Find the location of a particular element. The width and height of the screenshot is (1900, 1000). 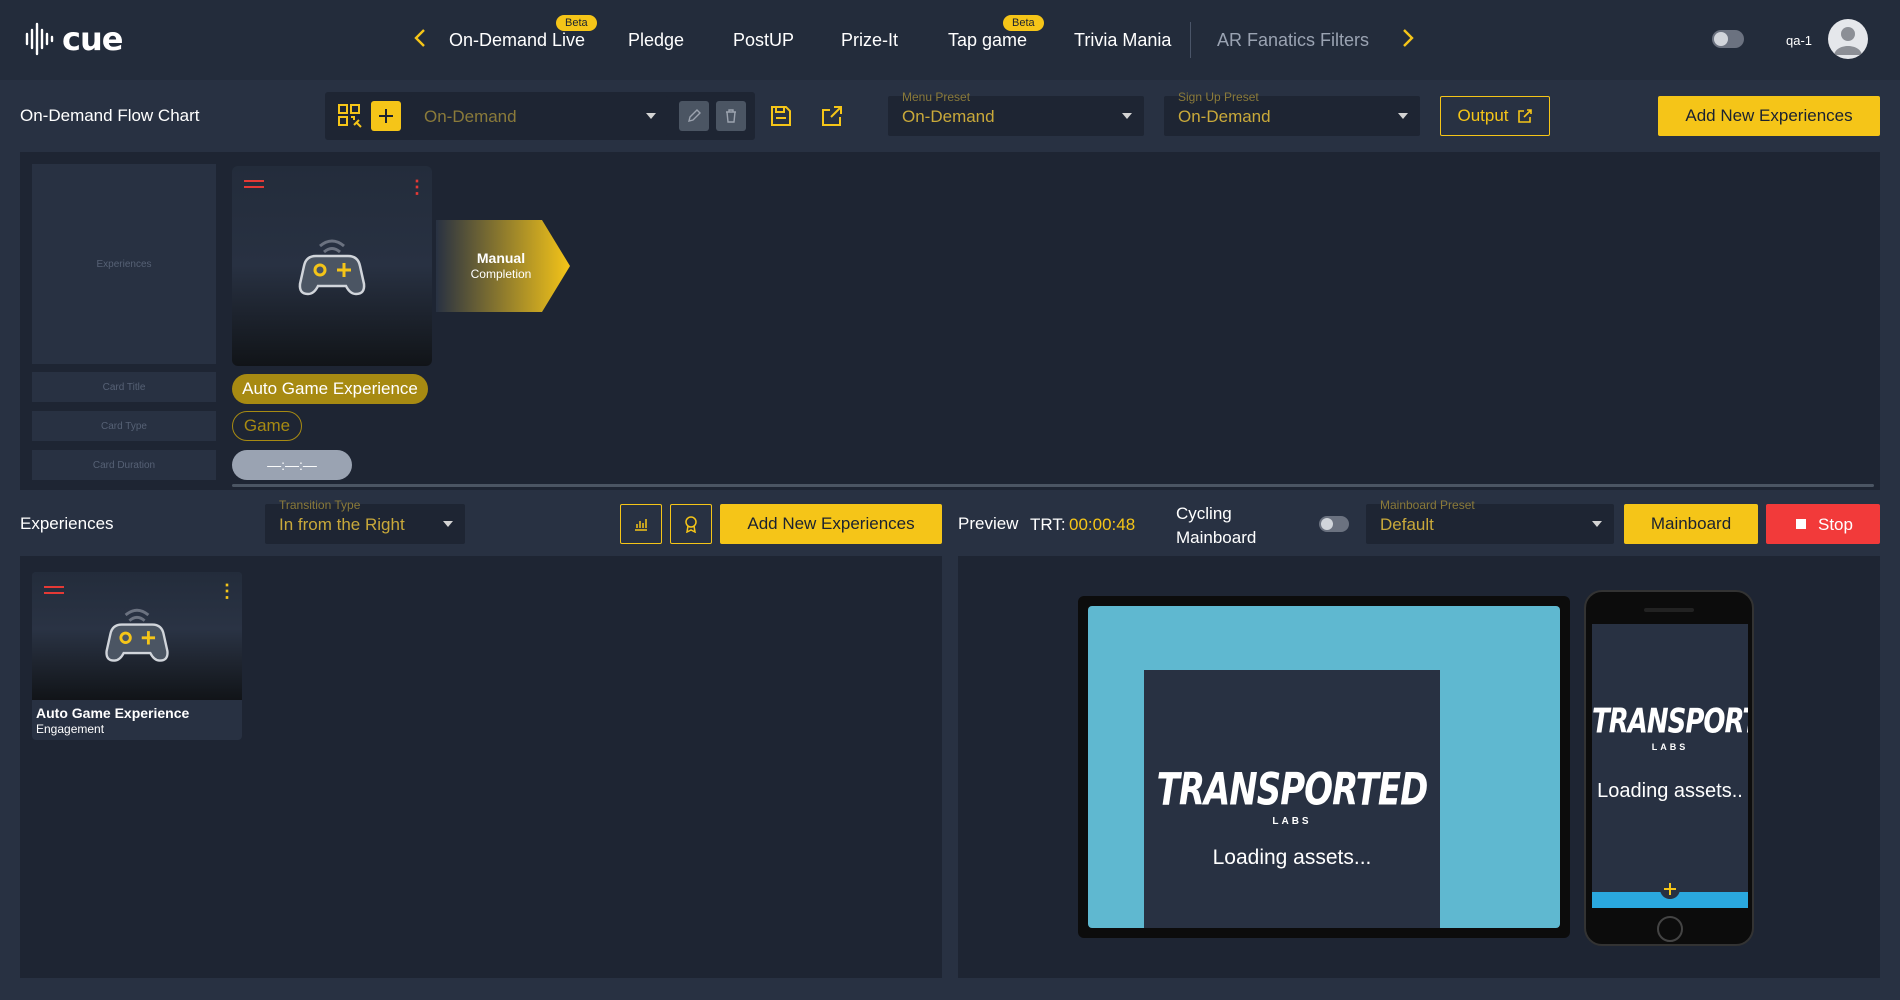

menu-preset-select: Menu Preset On-Demand is located at coordinates (1016, 113).